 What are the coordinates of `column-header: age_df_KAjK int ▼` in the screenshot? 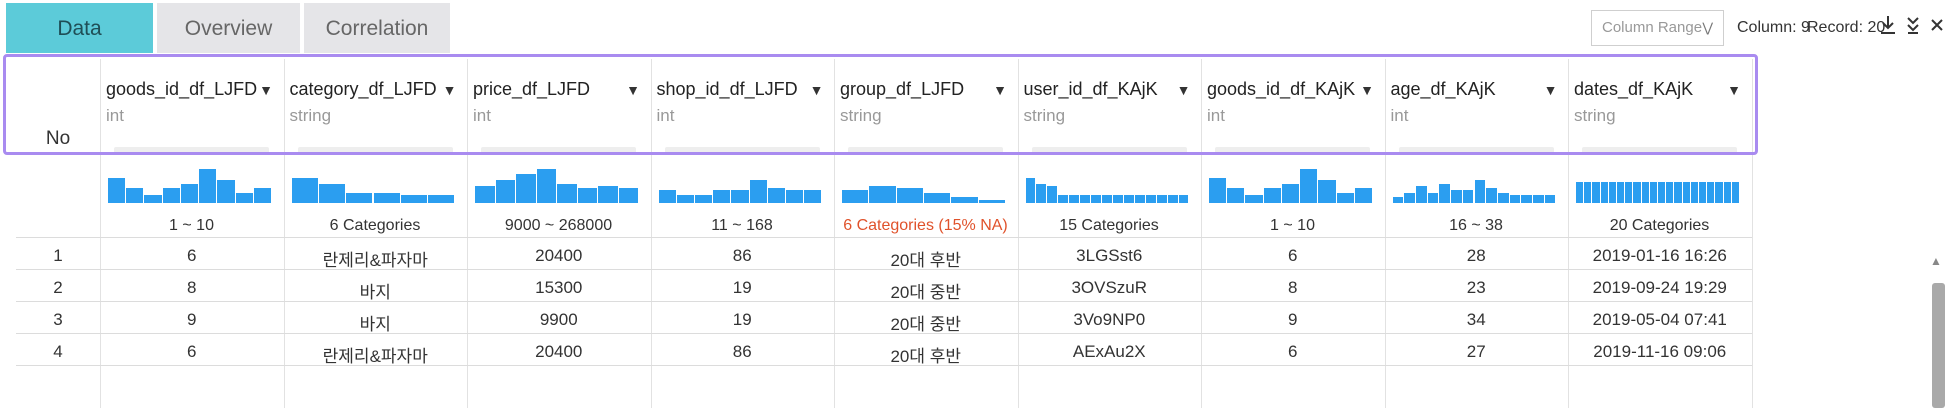 It's located at (1476, 106).